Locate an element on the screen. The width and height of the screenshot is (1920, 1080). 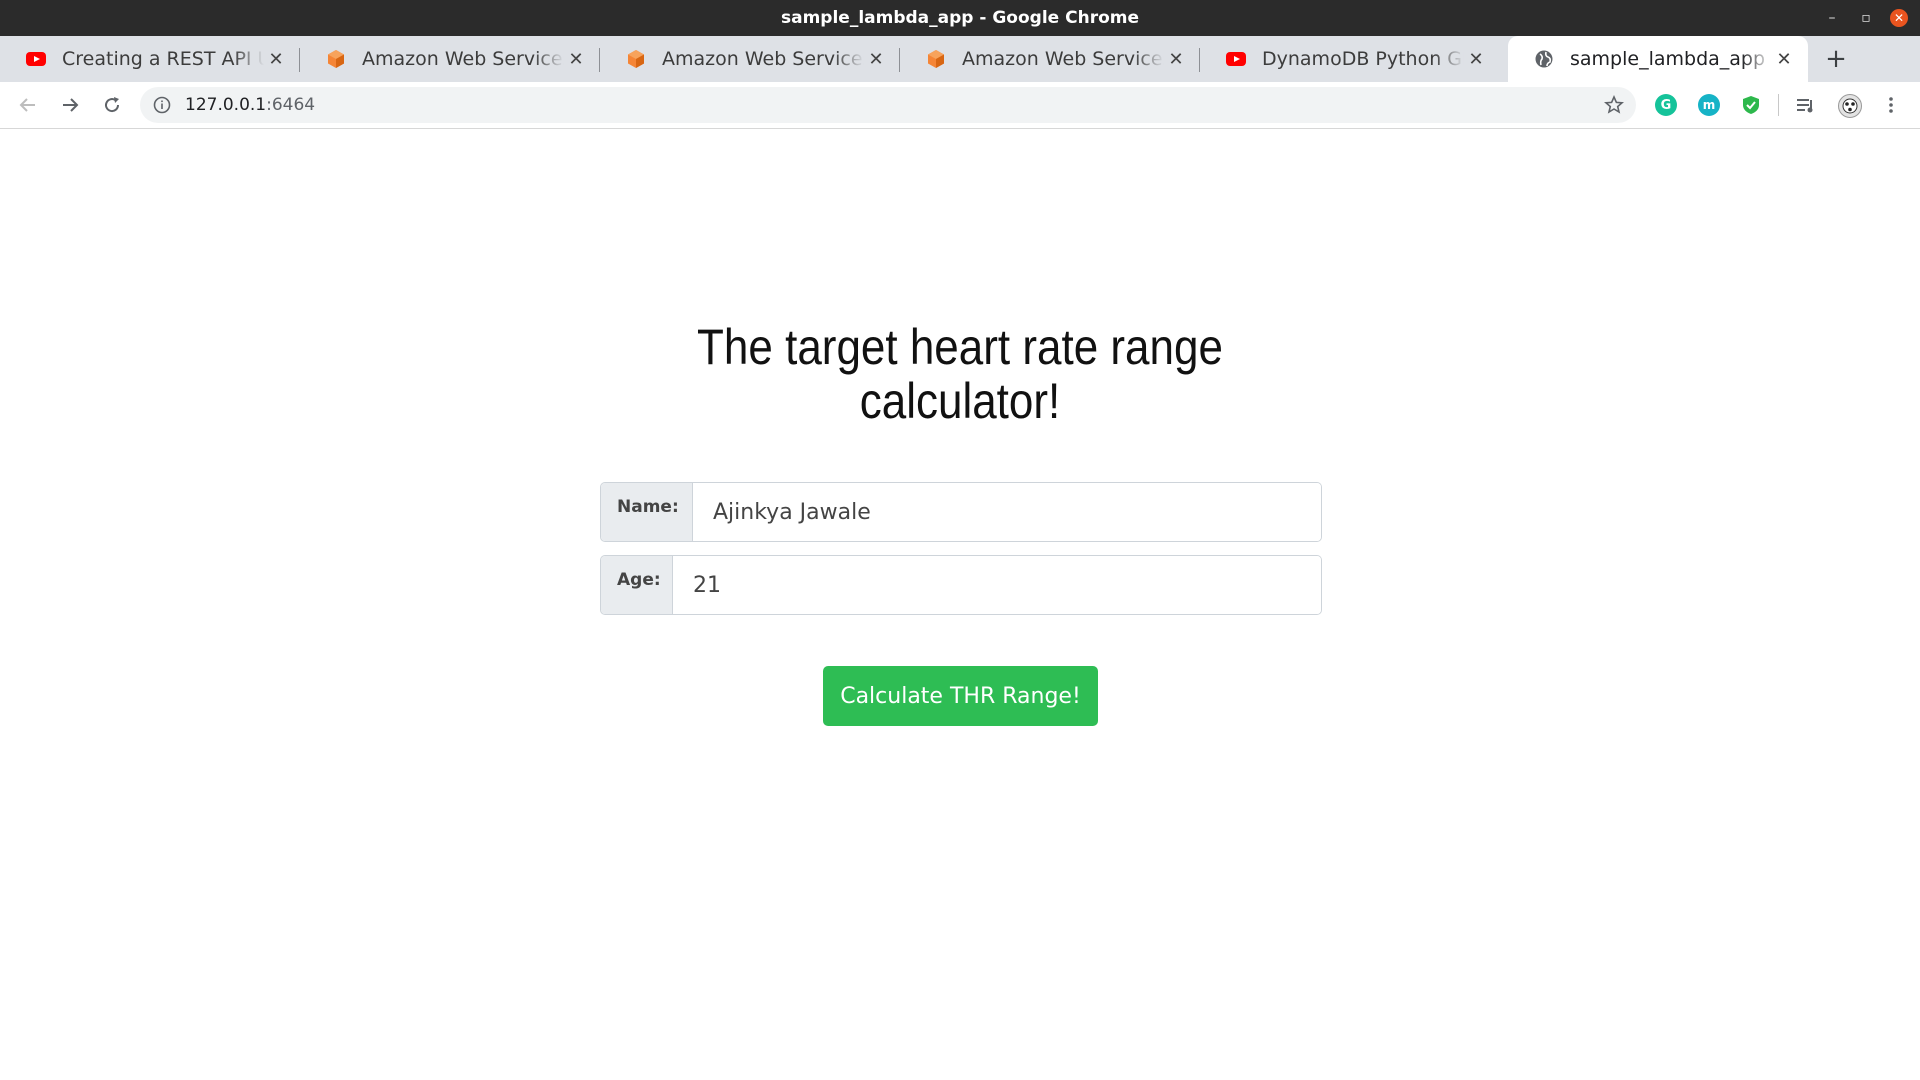
grammarly-extension-icon: G is located at coordinates (1666, 105).